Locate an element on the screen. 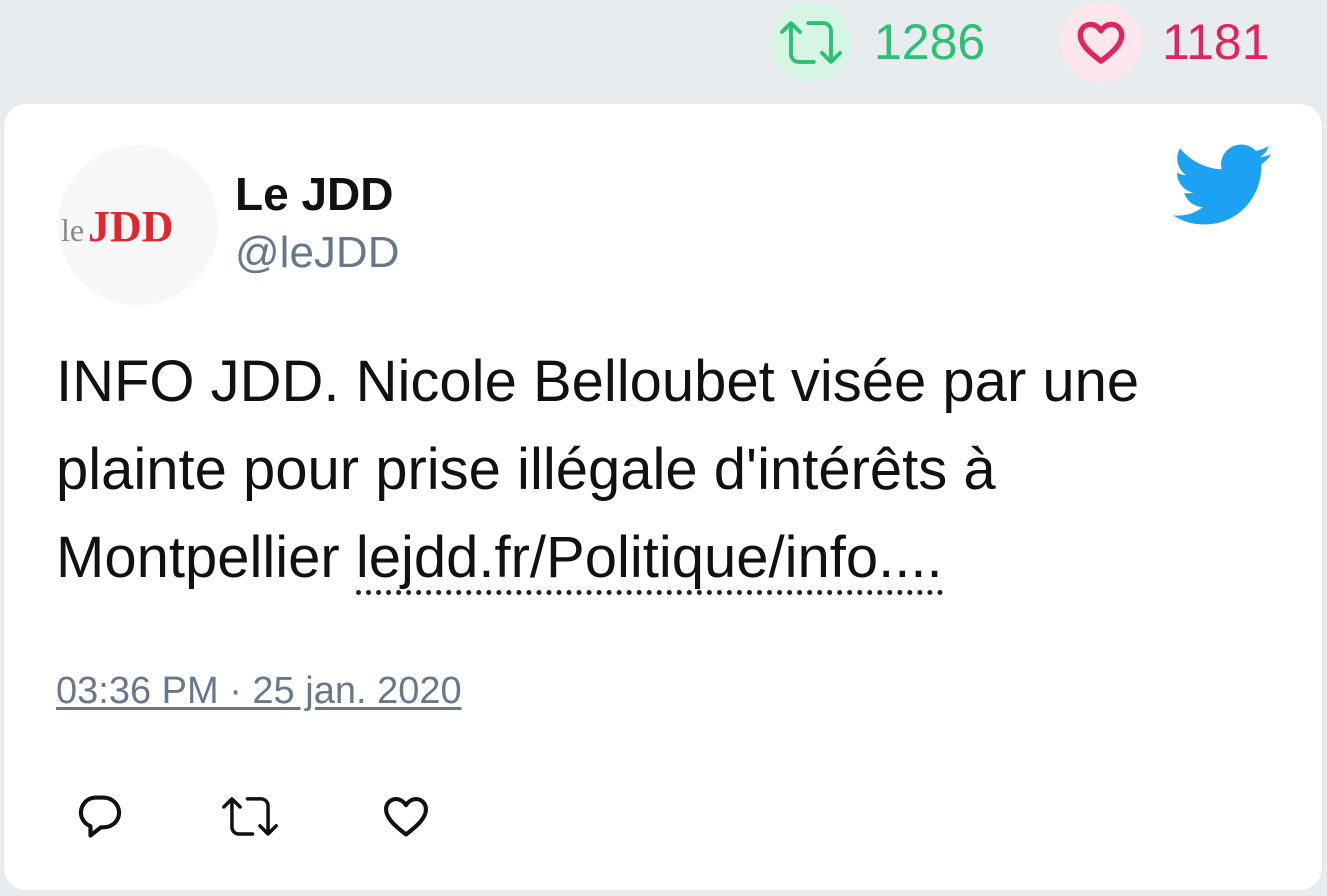 The image size is (1327, 896). twitter-bird-icon is located at coordinates (1223, 187).